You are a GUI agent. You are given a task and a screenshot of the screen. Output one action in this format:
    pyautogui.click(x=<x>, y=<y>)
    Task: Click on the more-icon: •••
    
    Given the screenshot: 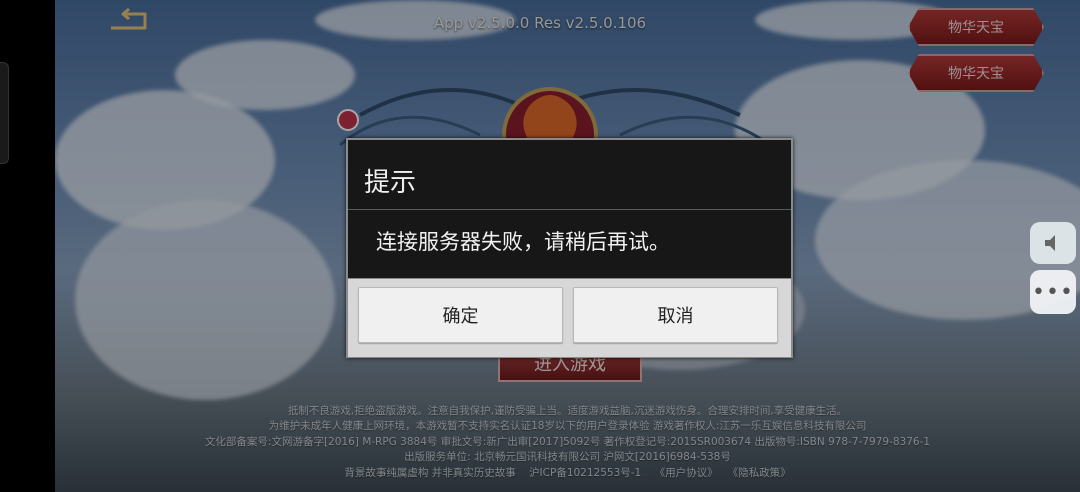 What is the action you would take?
    pyautogui.click(x=1053, y=292)
    